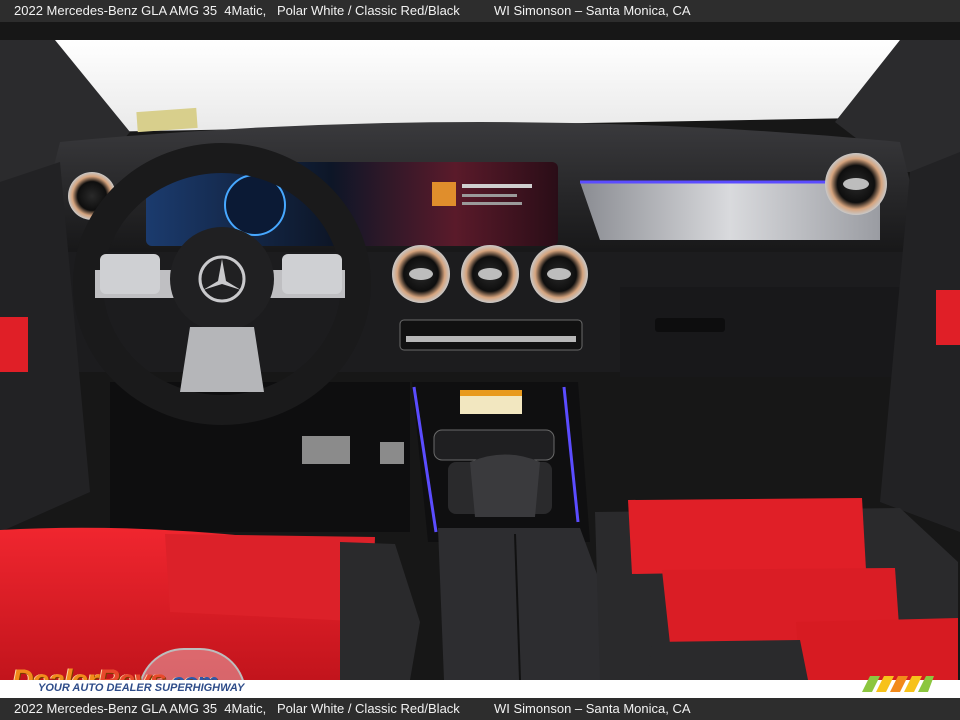 The width and height of the screenshot is (960, 720). I want to click on dealerrevs-watermark: DealerRevs.com, so click(162, 662).